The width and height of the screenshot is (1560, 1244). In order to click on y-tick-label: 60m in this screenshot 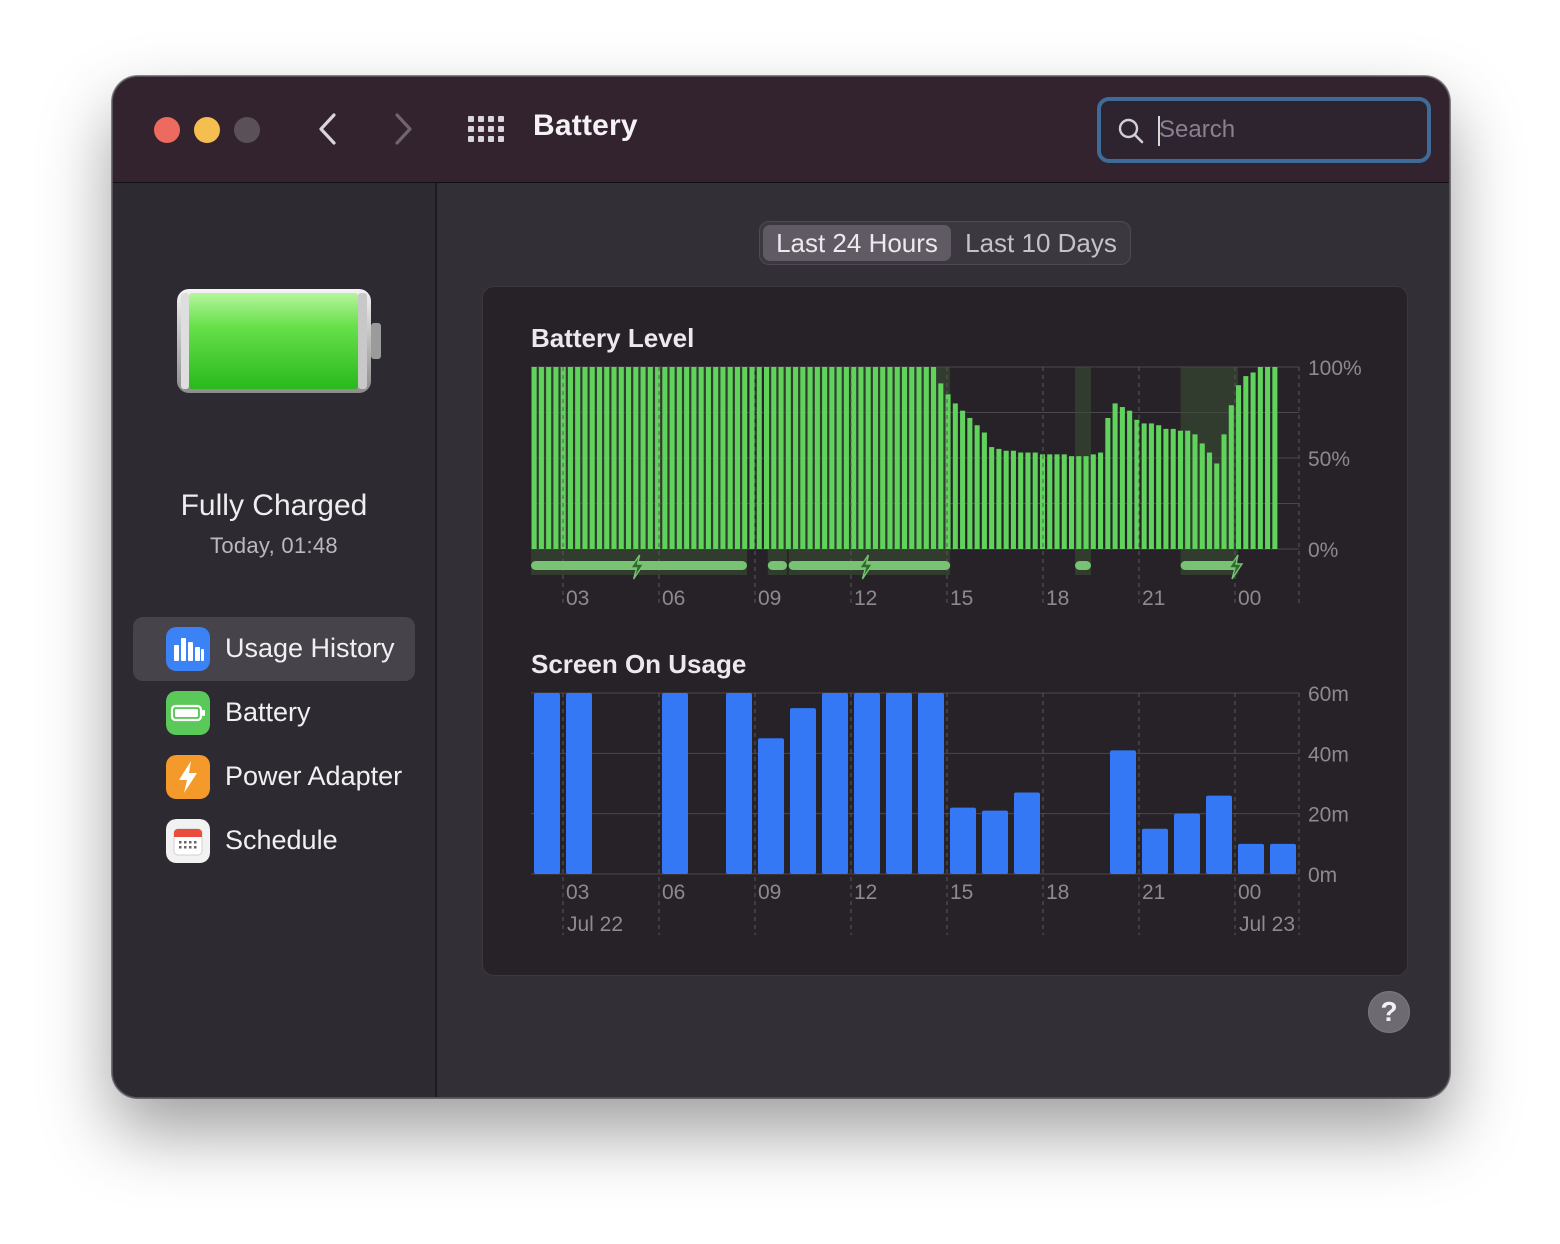, I will do `click(1328, 694)`.